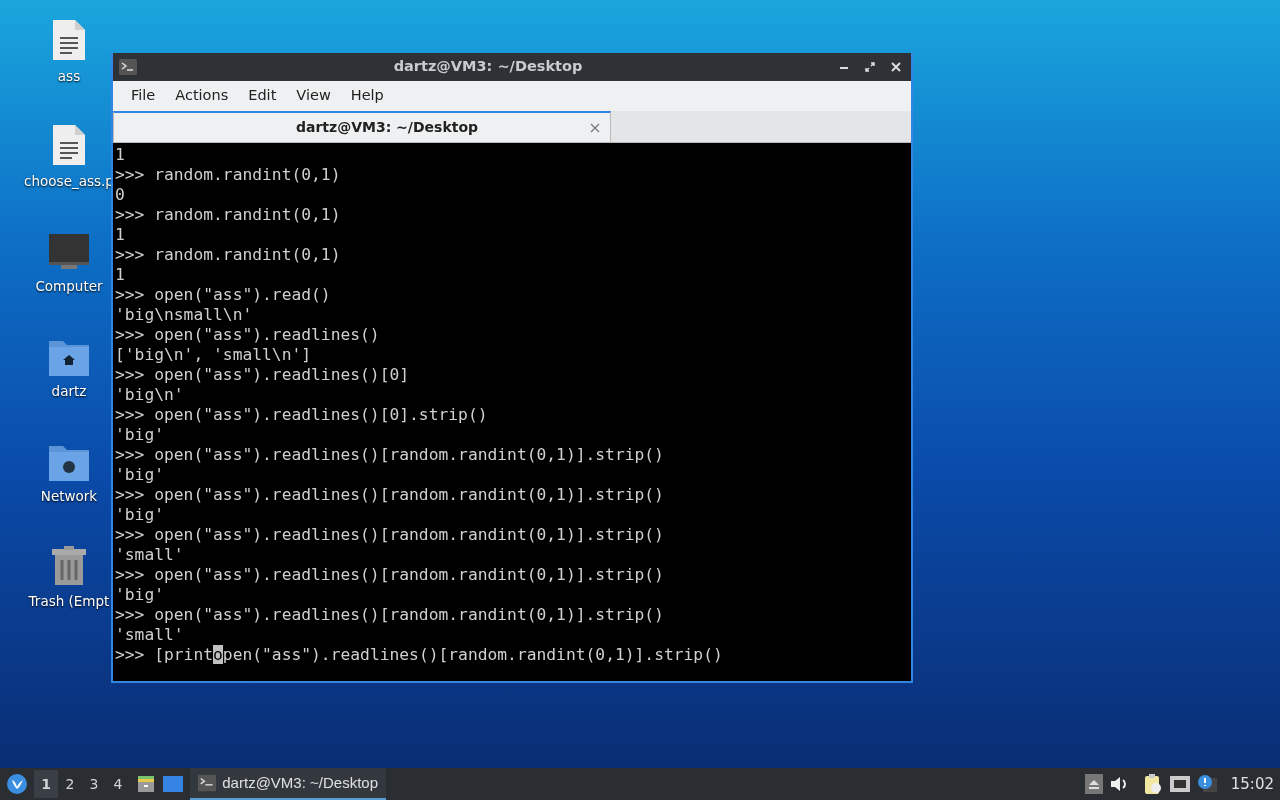 The width and height of the screenshot is (1280, 800). I want to click on workspace-button: 4, so click(118, 784).